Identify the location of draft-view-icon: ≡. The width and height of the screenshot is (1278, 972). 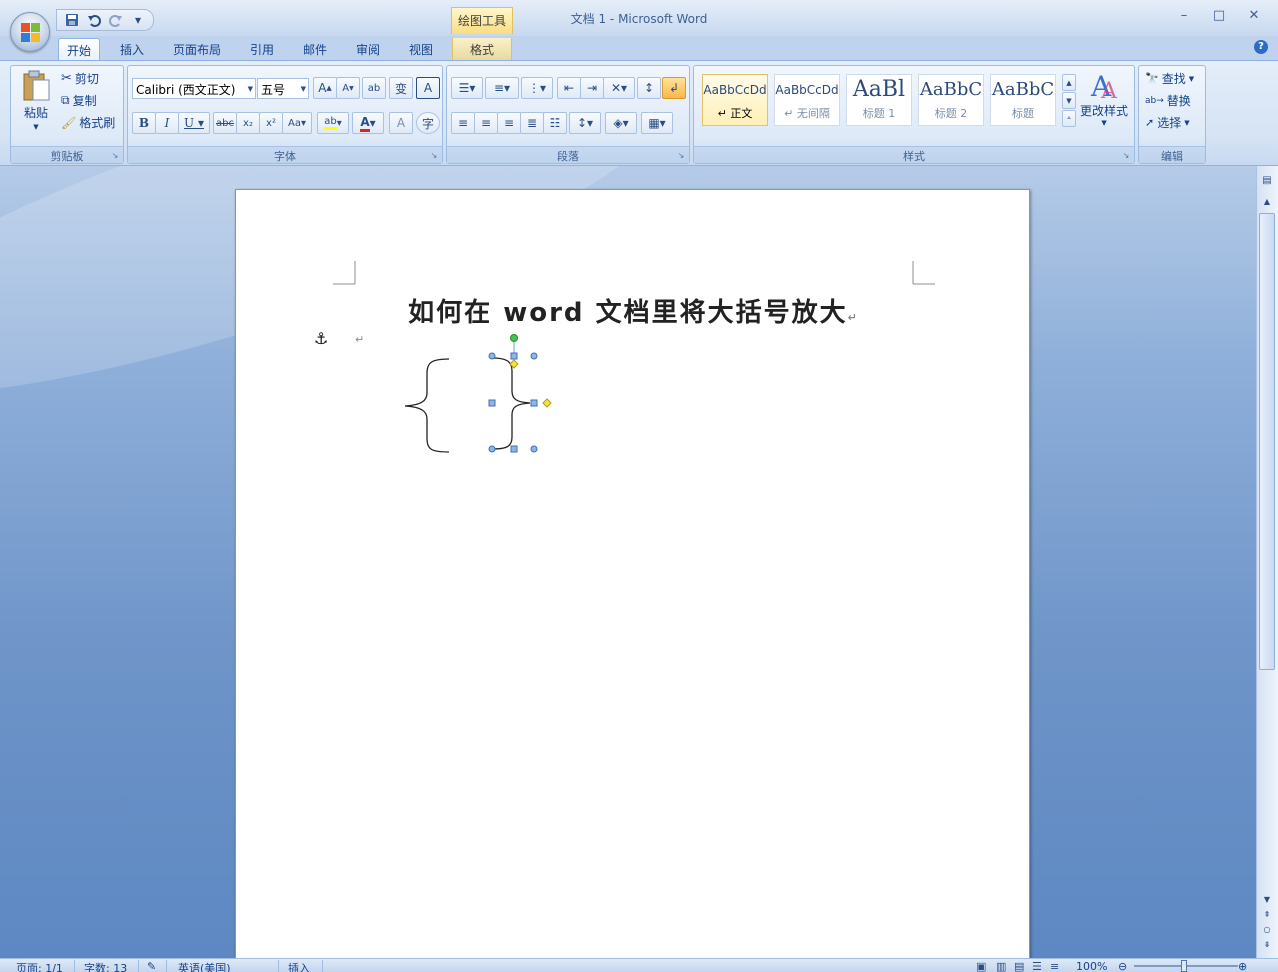
(1054, 966).